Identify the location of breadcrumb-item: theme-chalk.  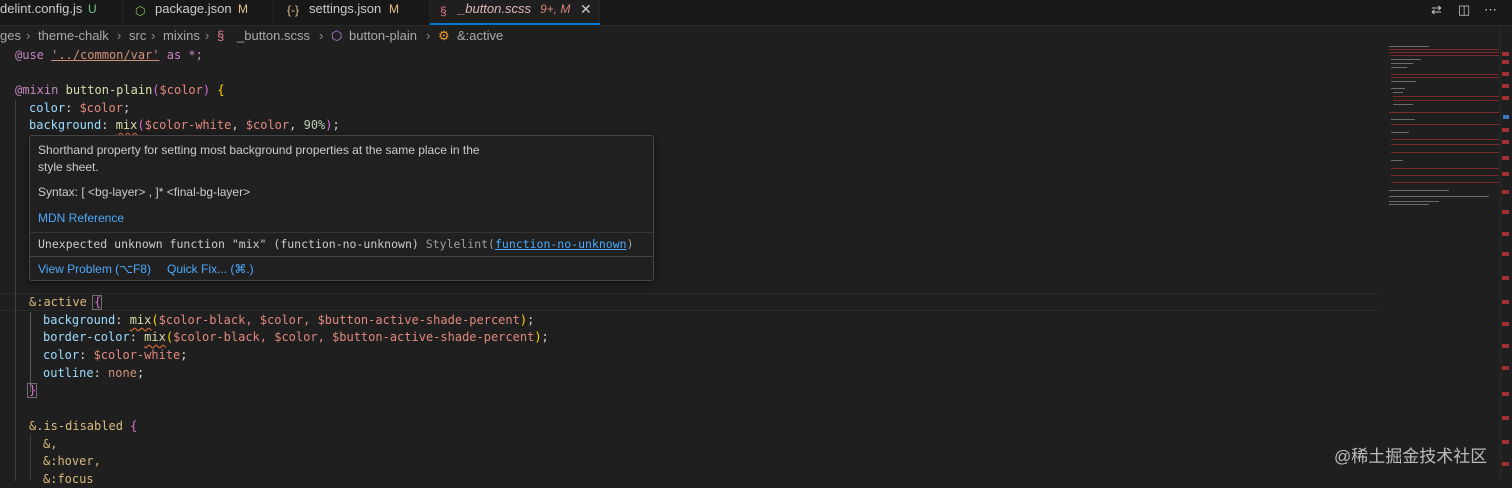
(73, 35).